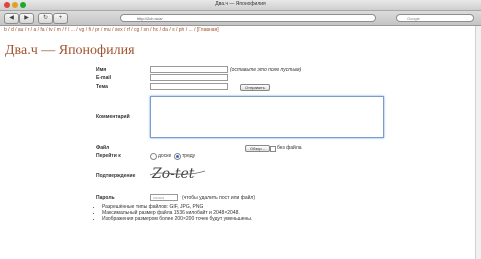 The width and height of the screenshot is (481, 259). I want to click on reload-icon: ↻, so click(45, 18).